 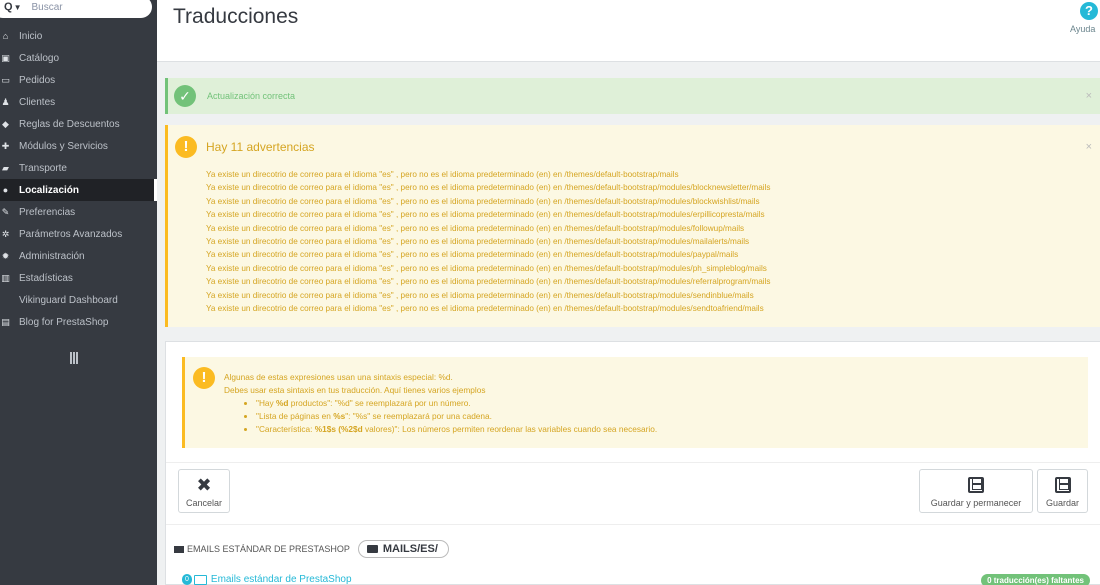 I want to click on mail-path-chip: MAILS/ES/, so click(x=403, y=549).